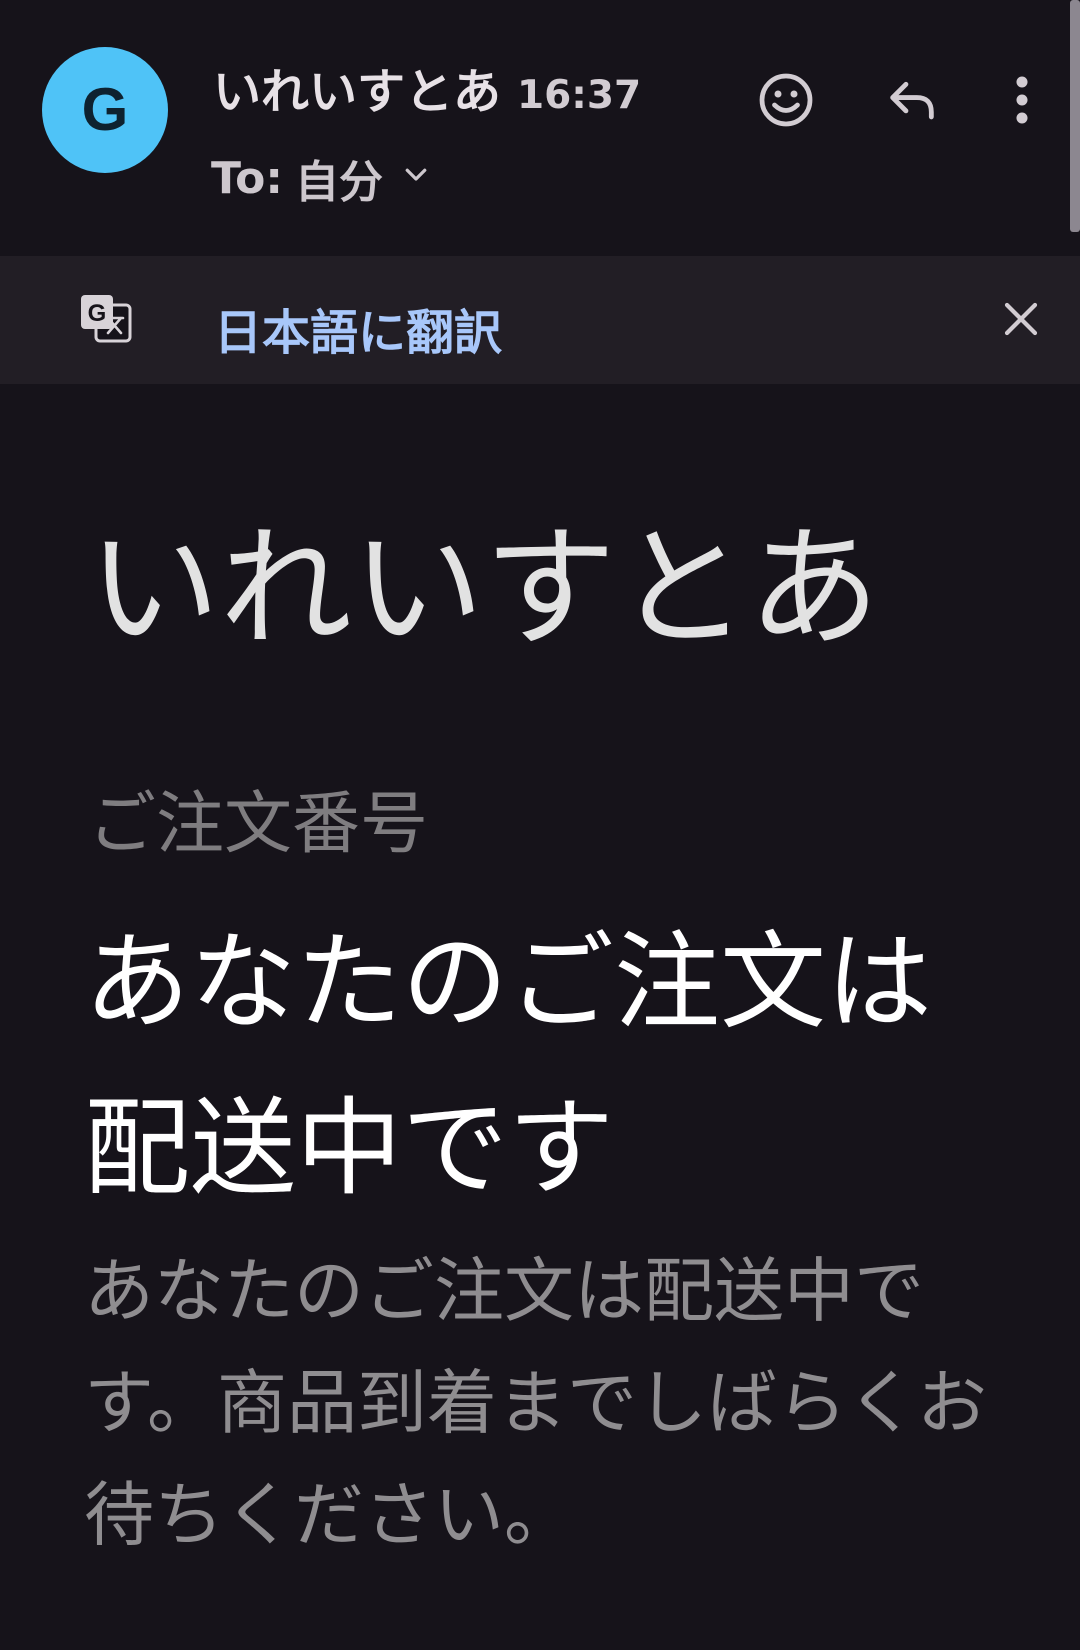  I want to click on translate-link: 日本語に翻訳, so click(358, 328).